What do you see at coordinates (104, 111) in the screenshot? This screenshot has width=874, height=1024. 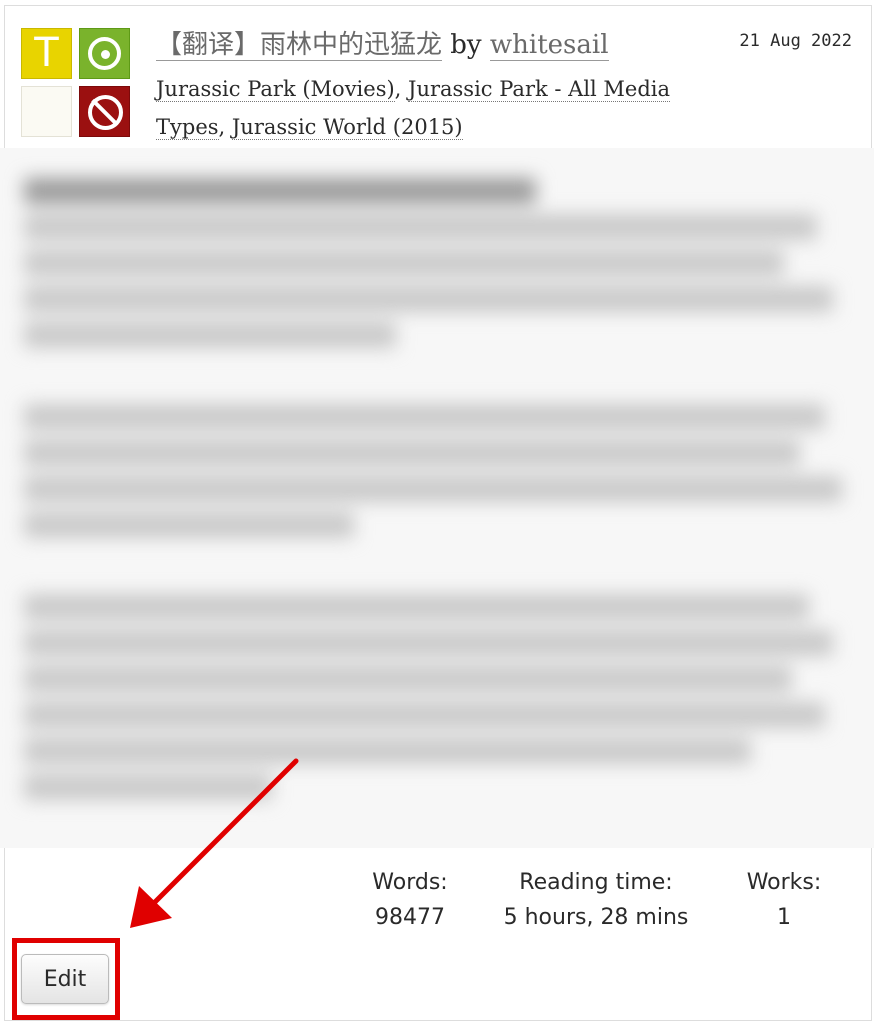 I see `complete-icon` at bounding box center [104, 111].